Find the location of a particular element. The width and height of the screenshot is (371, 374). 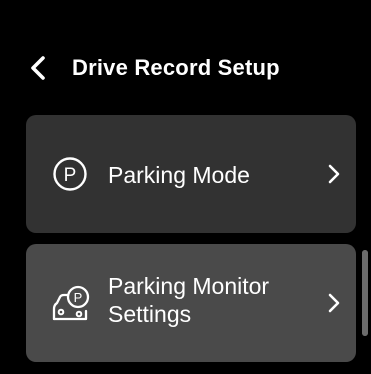

menu-item-label: Parking Monitor Settings is located at coordinates (188, 300).